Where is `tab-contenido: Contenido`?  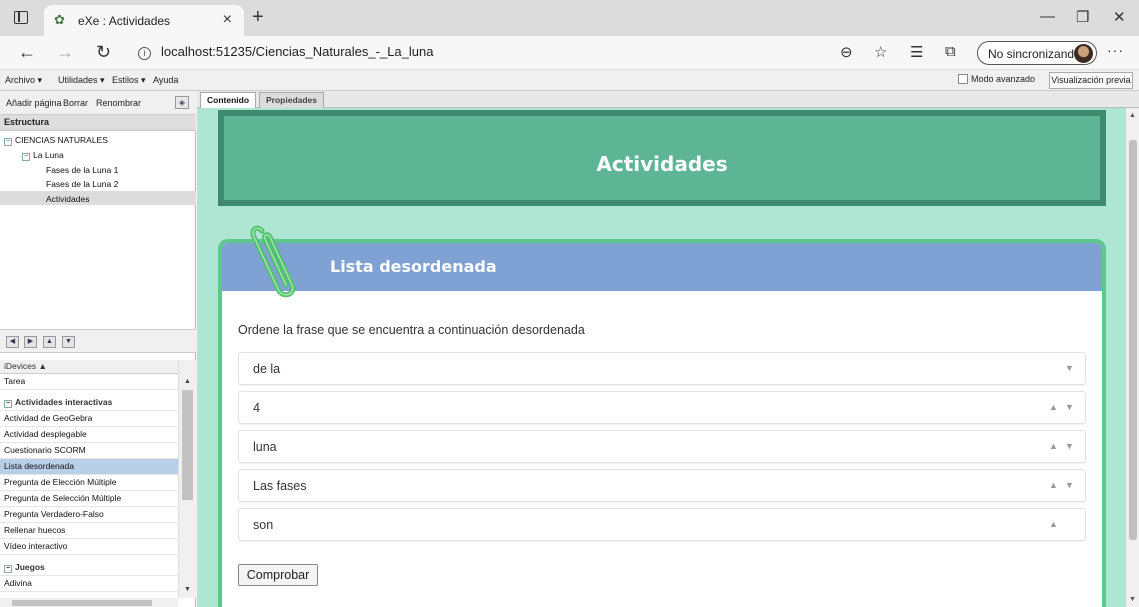 tab-contenido: Contenido is located at coordinates (228, 100).